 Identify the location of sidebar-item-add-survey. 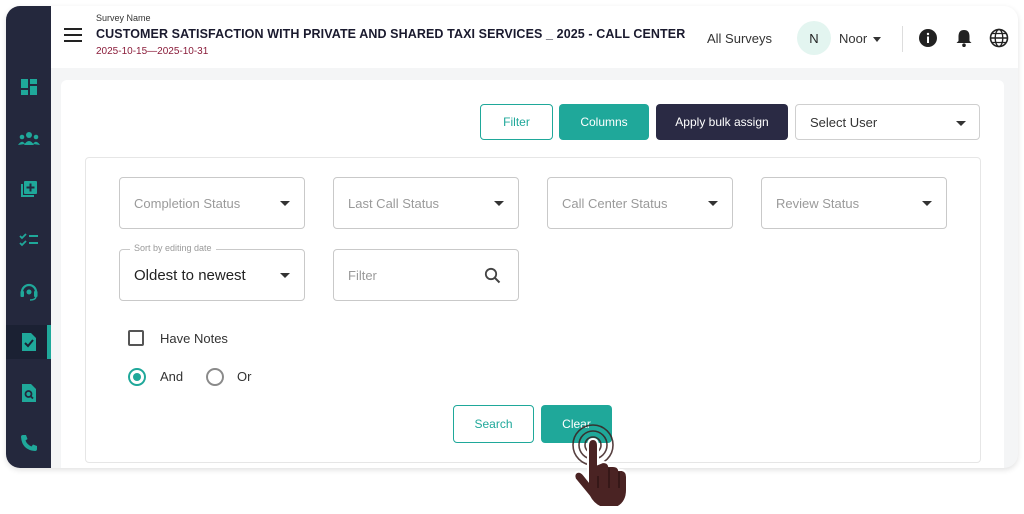
(28, 189).